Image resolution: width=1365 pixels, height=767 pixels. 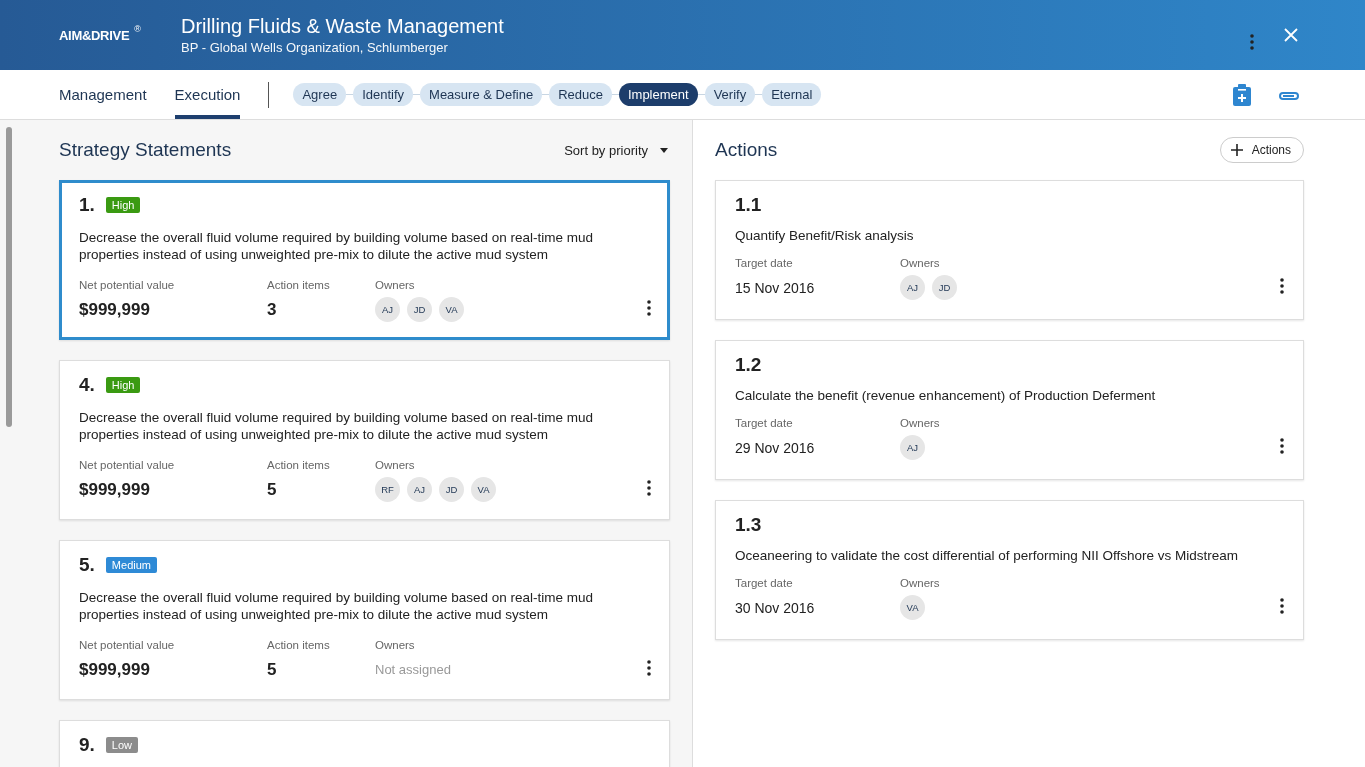 What do you see at coordinates (343, 26) in the screenshot?
I see `window-title: Drilling Fluids & Waste Management` at bounding box center [343, 26].